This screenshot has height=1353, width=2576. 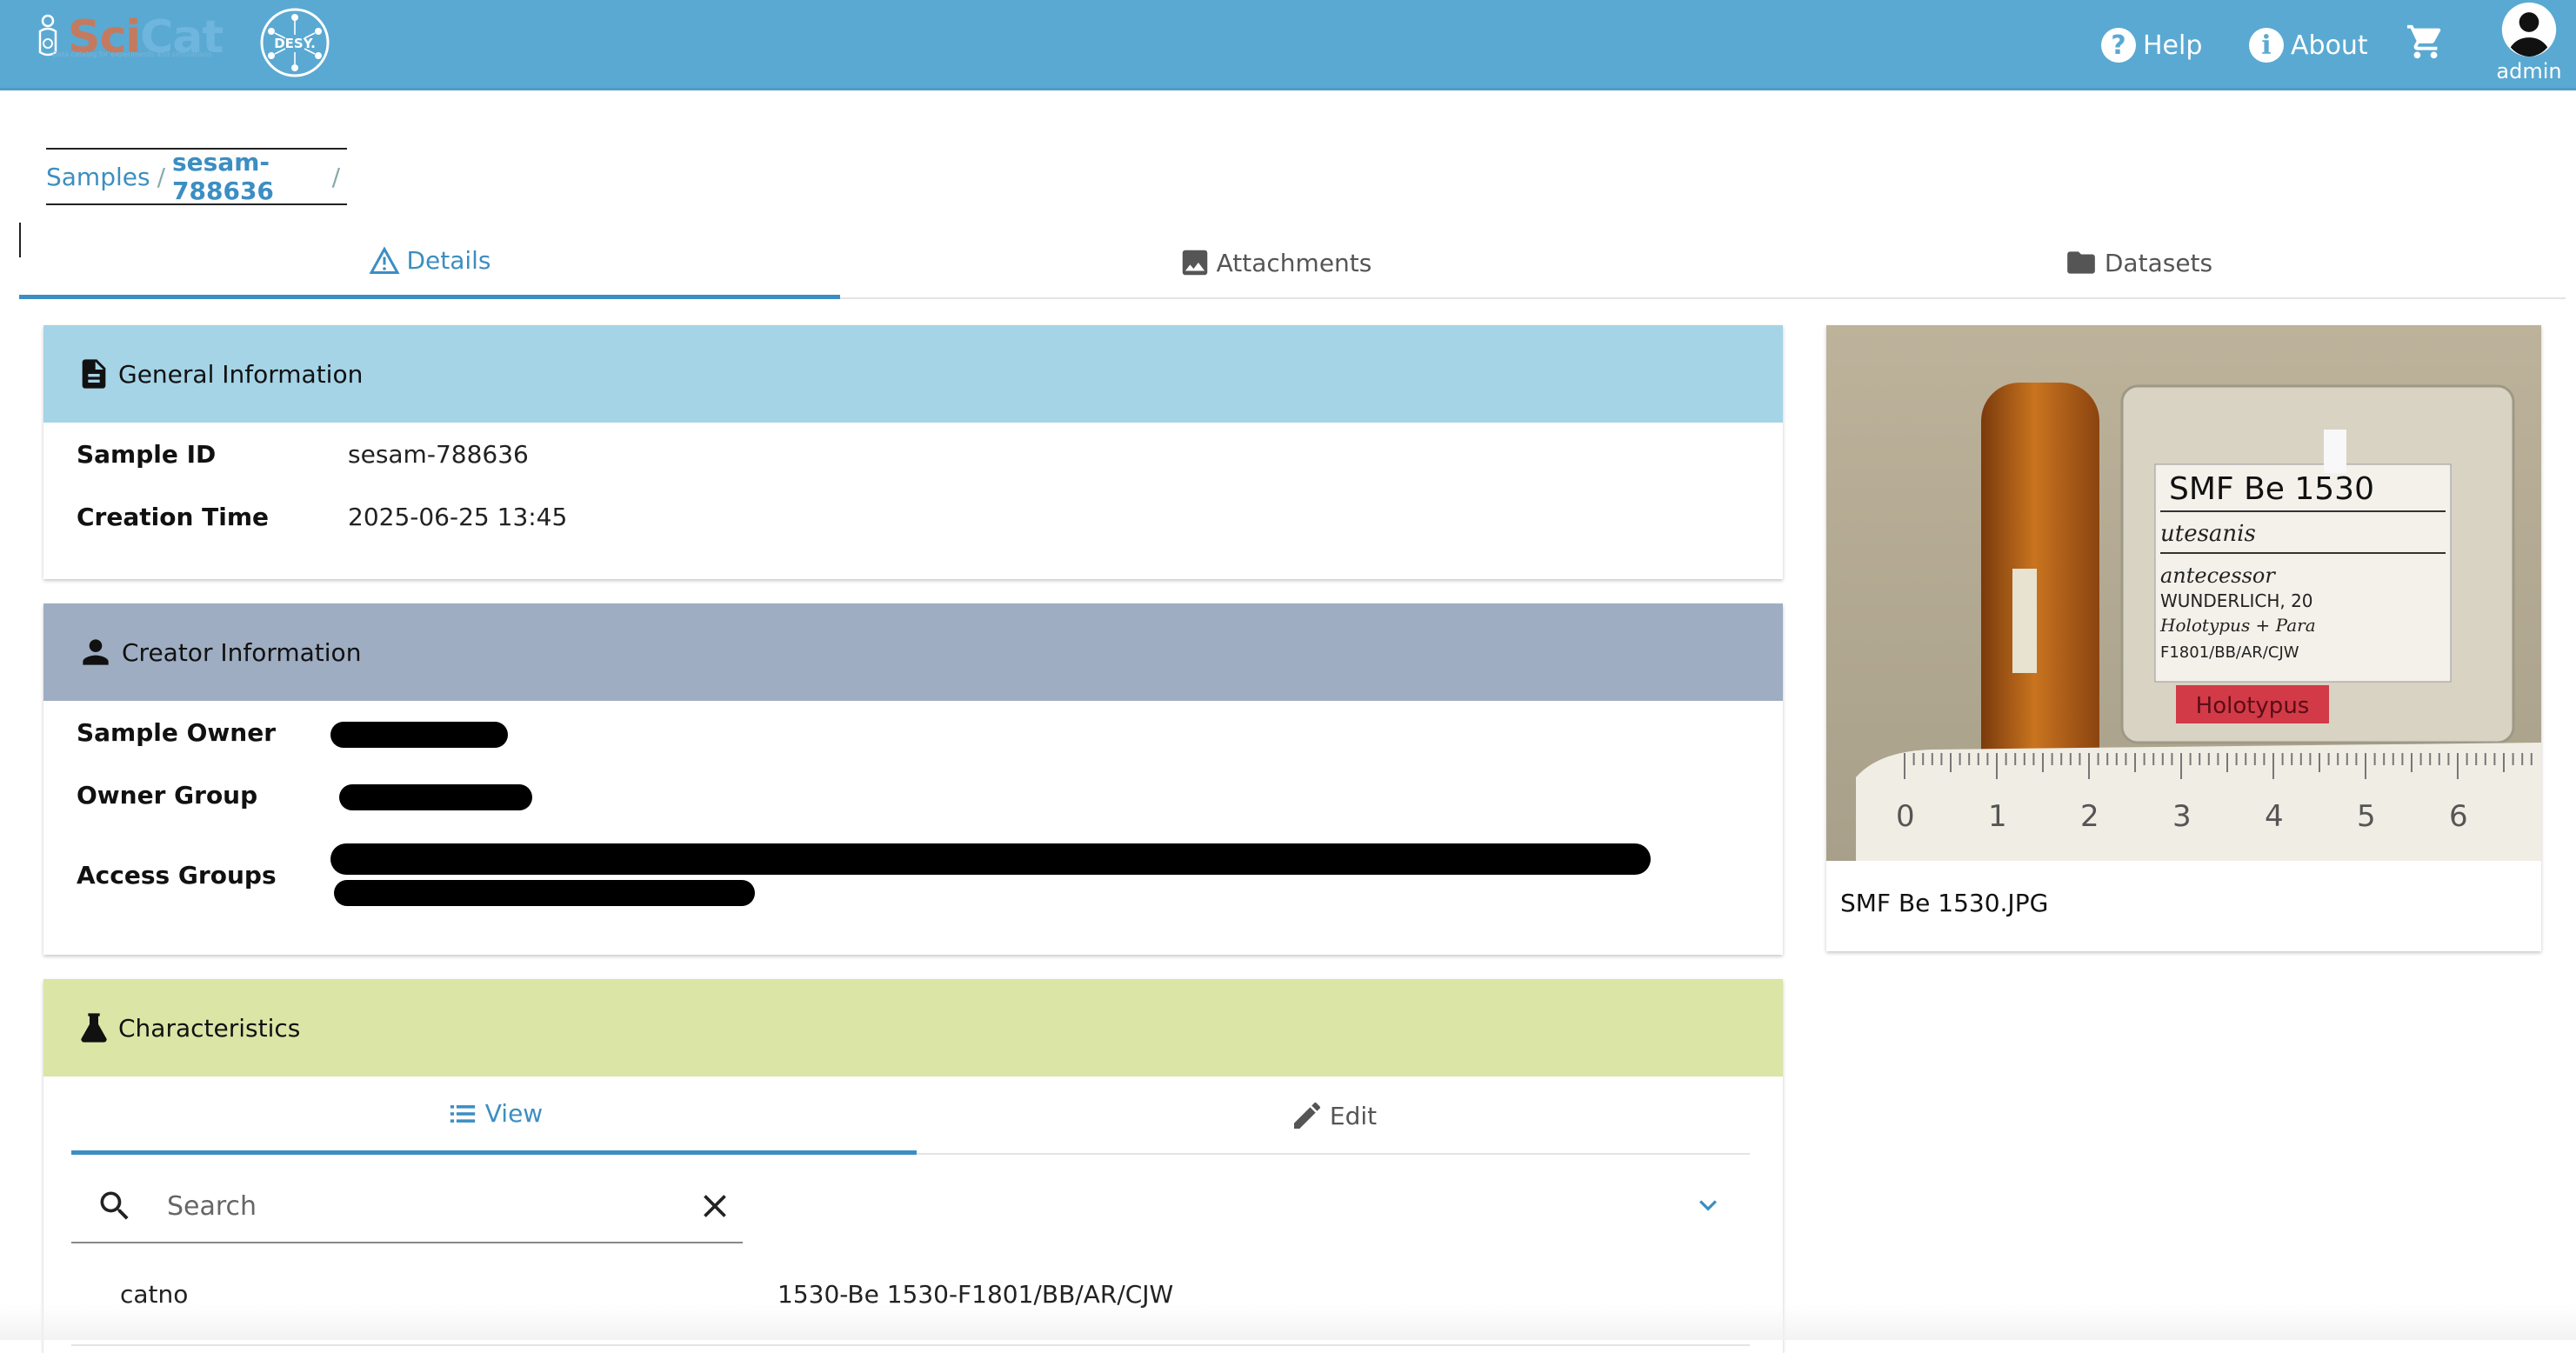 I want to click on creation-time-row: Creation Time 2025-06-25 13:45, so click(x=322, y=517).